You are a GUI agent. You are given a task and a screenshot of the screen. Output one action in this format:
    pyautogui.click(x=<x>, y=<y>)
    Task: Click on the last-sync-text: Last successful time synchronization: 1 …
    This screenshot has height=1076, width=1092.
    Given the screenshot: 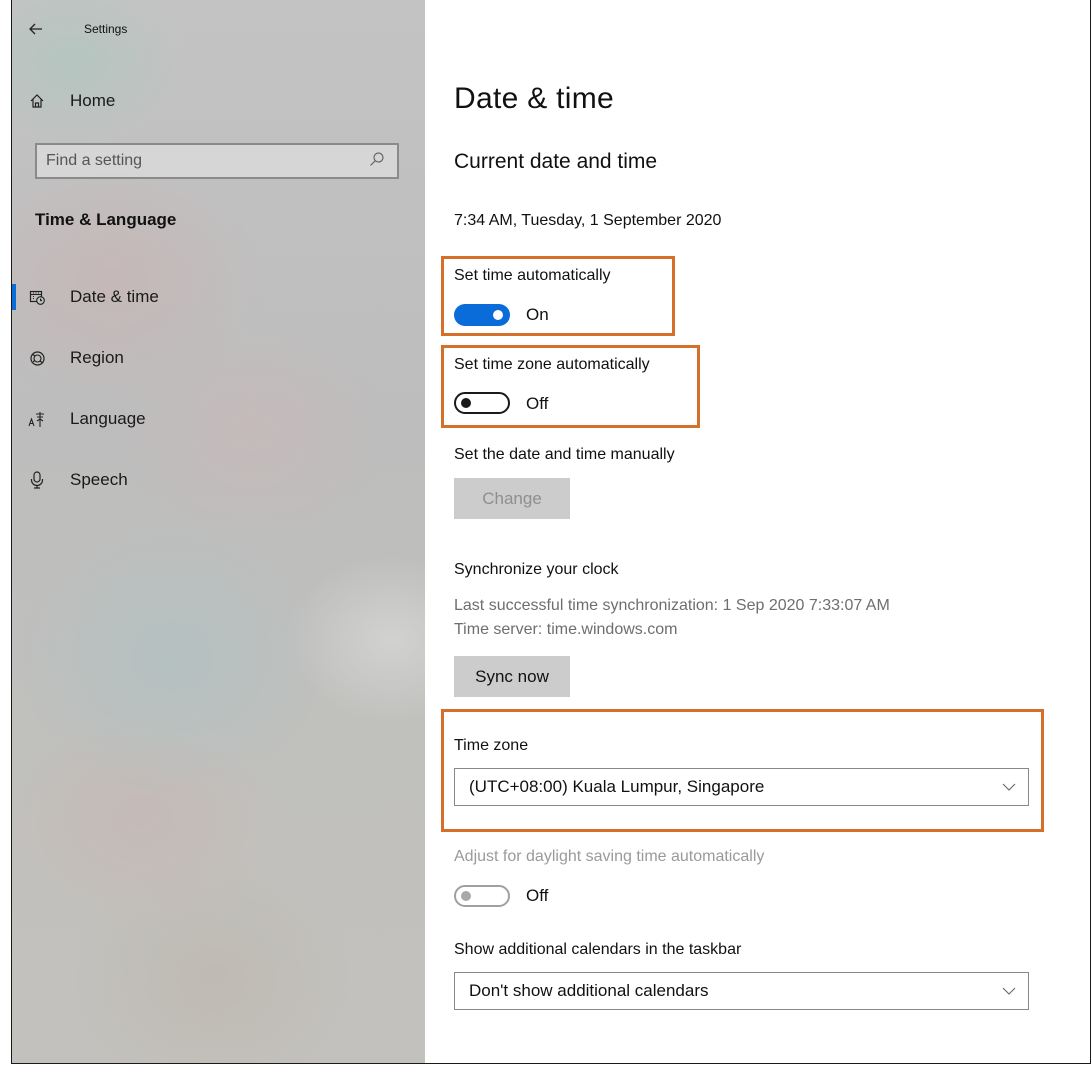 What is the action you would take?
    pyautogui.click(x=672, y=605)
    